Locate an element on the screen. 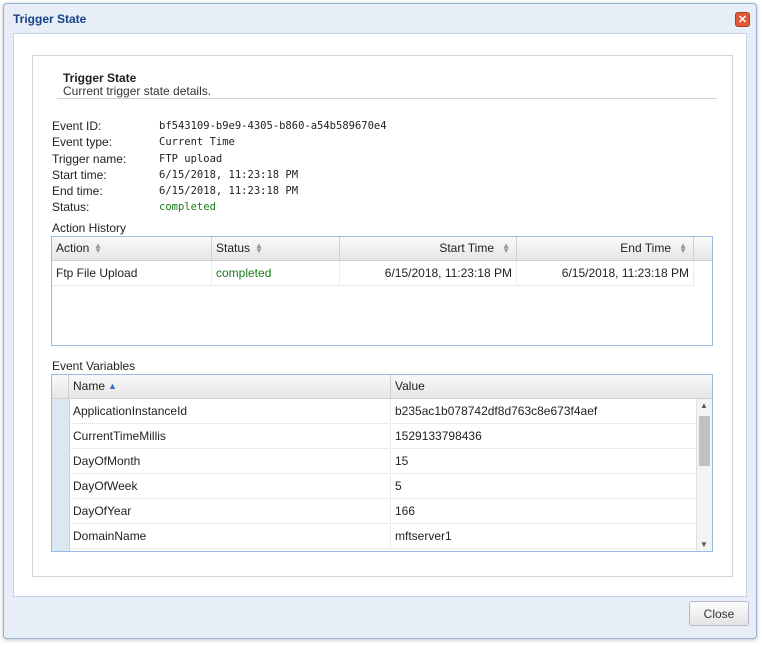 Image resolution: width=762 pixels, height=646 pixels. end-time-label: End time: is located at coordinates (77, 191).